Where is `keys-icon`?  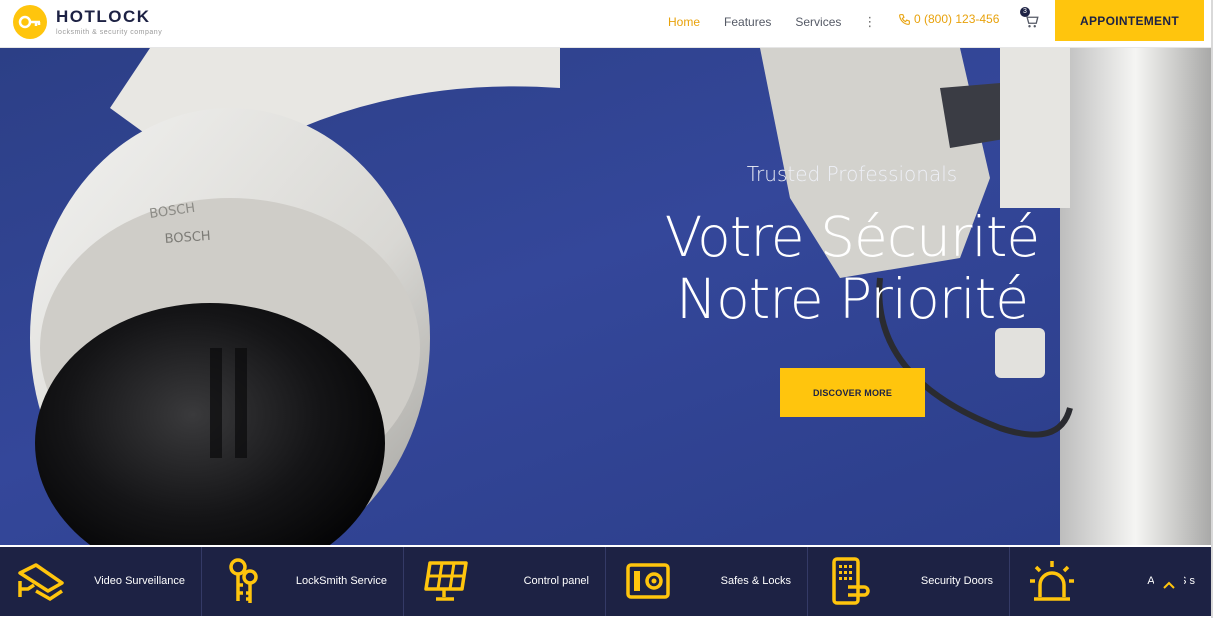 keys-icon is located at coordinates (243, 580).